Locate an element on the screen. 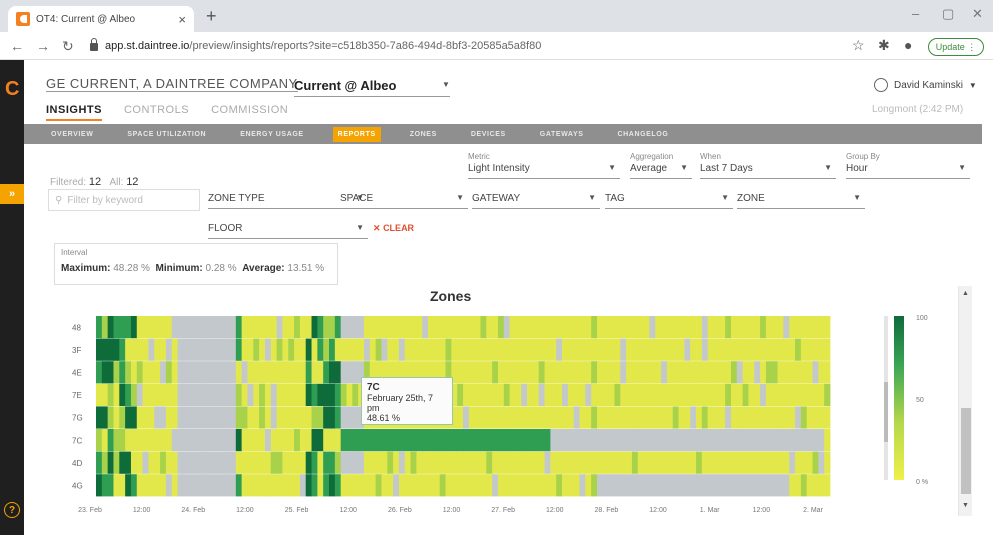 The width and height of the screenshot is (993, 535). subnav-devices: DEVICES is located at coordinates (488, 134).